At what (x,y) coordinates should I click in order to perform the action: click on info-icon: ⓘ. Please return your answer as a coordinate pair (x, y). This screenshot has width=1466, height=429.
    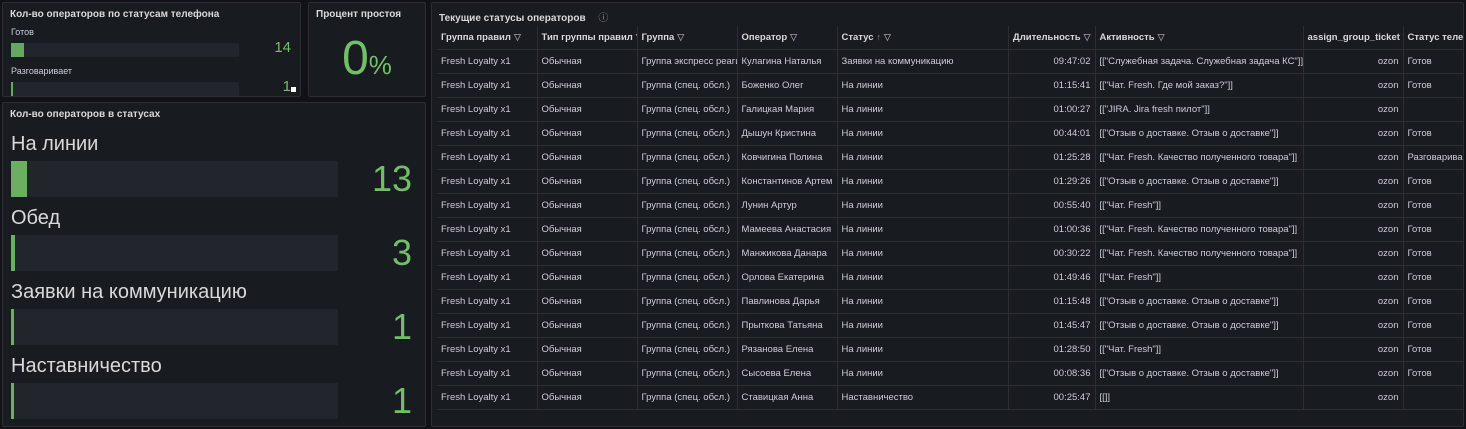
    Looking at the image, I should click on (603, 18).